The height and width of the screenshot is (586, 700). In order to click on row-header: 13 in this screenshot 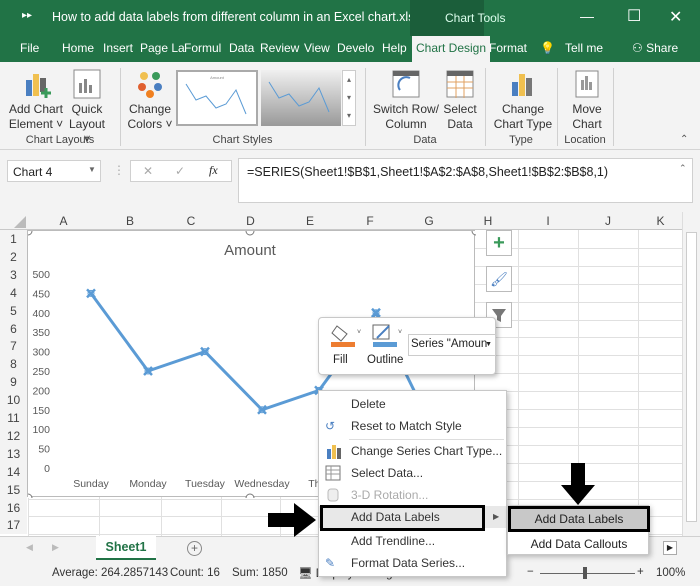, I will do `click(13, 453)`.